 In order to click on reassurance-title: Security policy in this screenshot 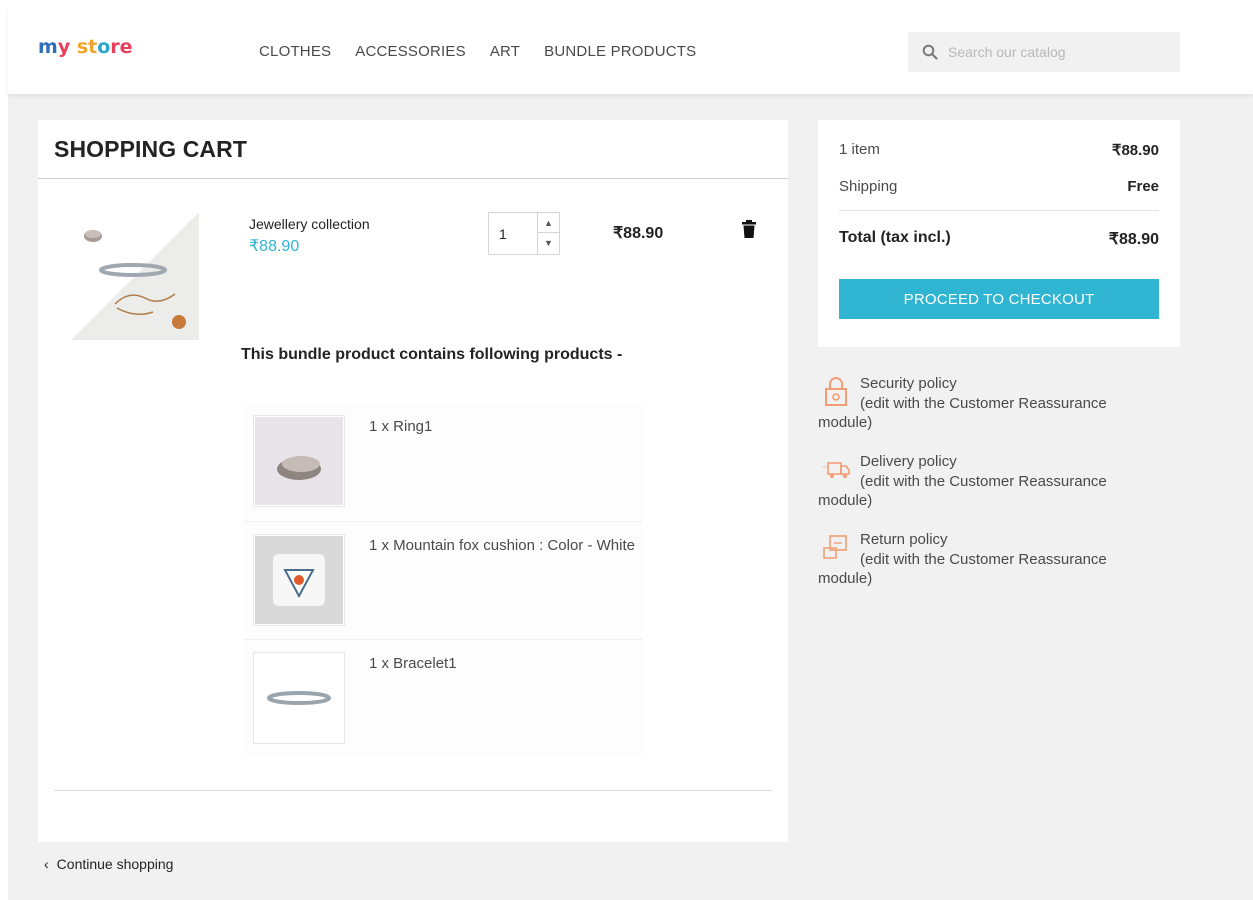, I will do `click(908, 383)`.